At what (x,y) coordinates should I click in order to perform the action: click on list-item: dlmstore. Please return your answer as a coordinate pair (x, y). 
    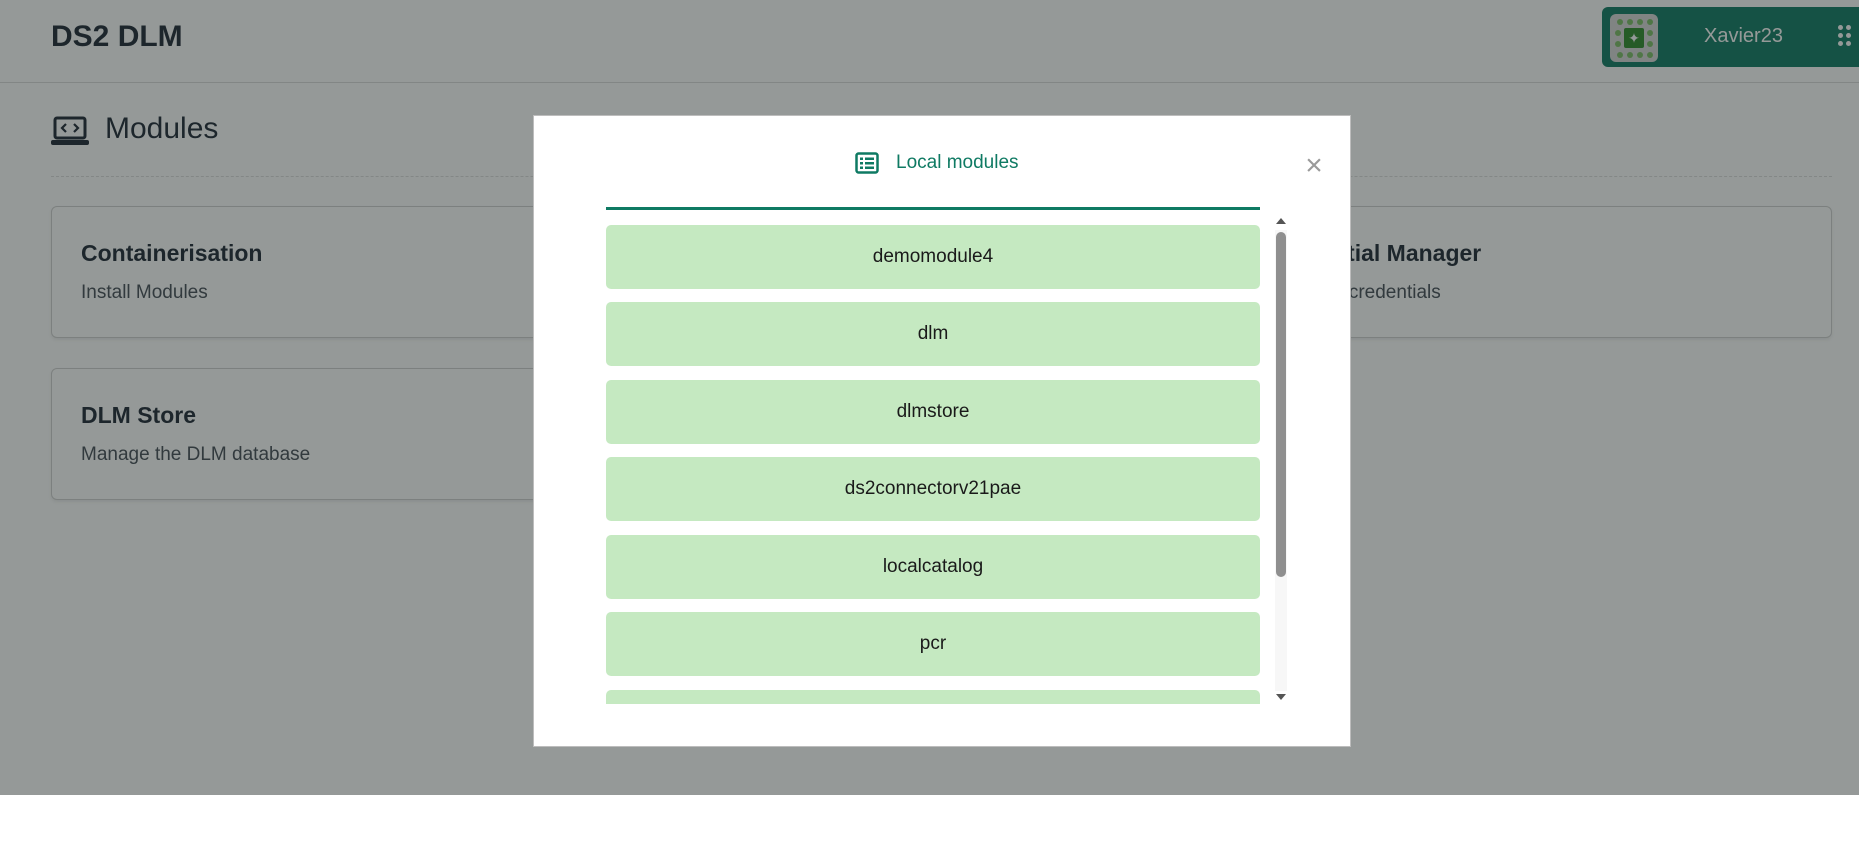
    Looking at the image, I should click on (933, 412).